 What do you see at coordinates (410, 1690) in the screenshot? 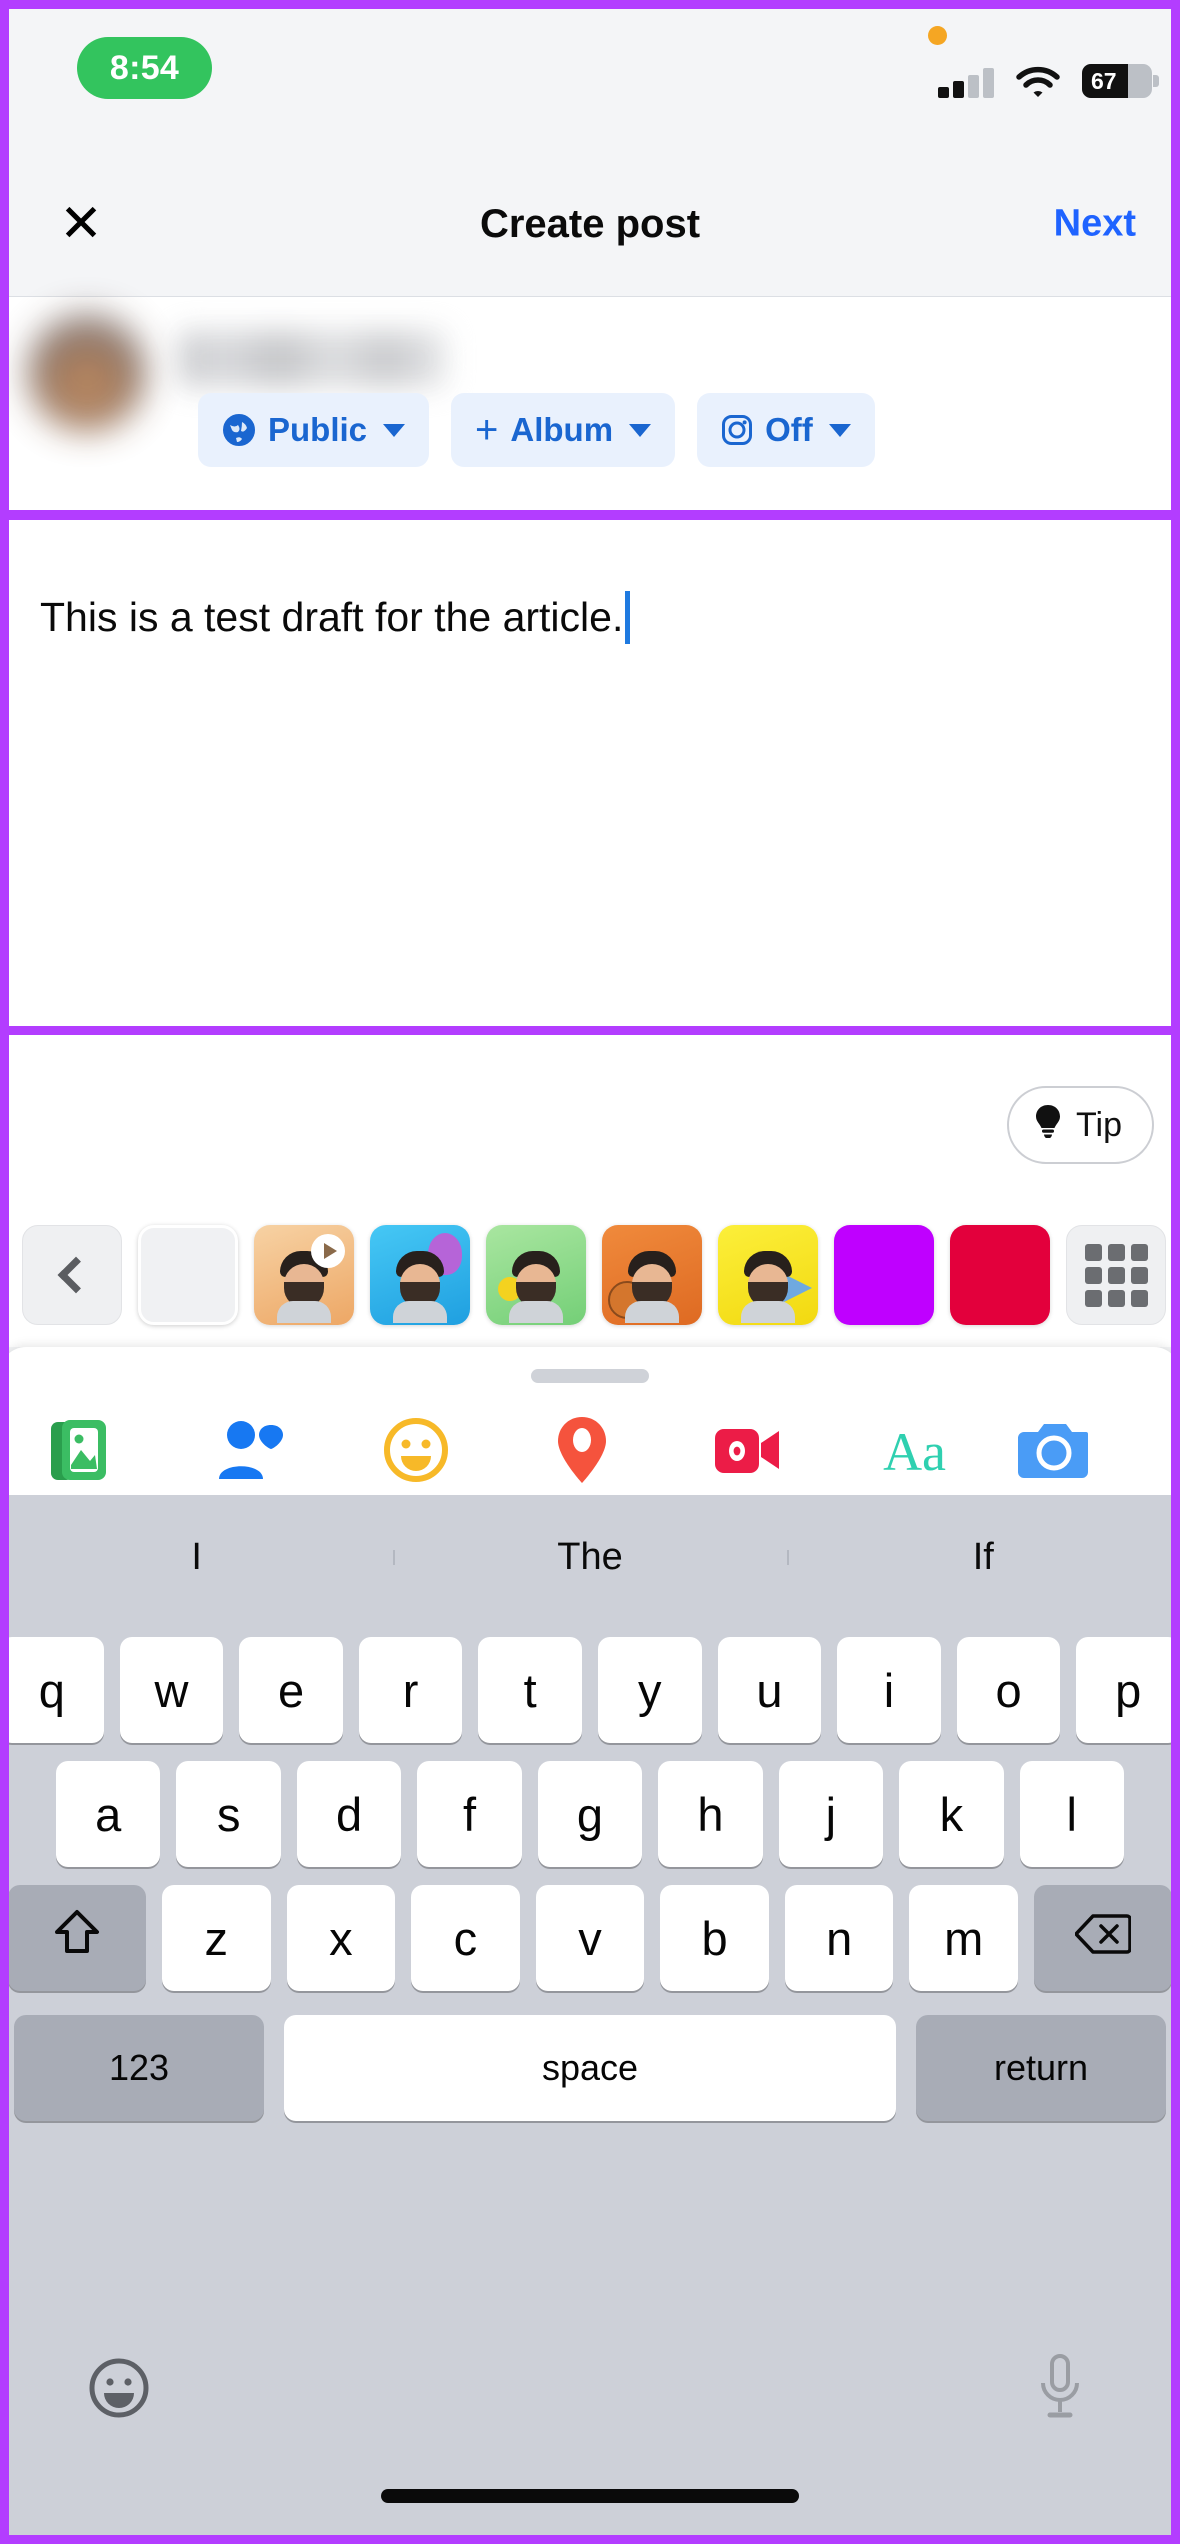
I see `key-r: r` at bounding box center [410, 1690].